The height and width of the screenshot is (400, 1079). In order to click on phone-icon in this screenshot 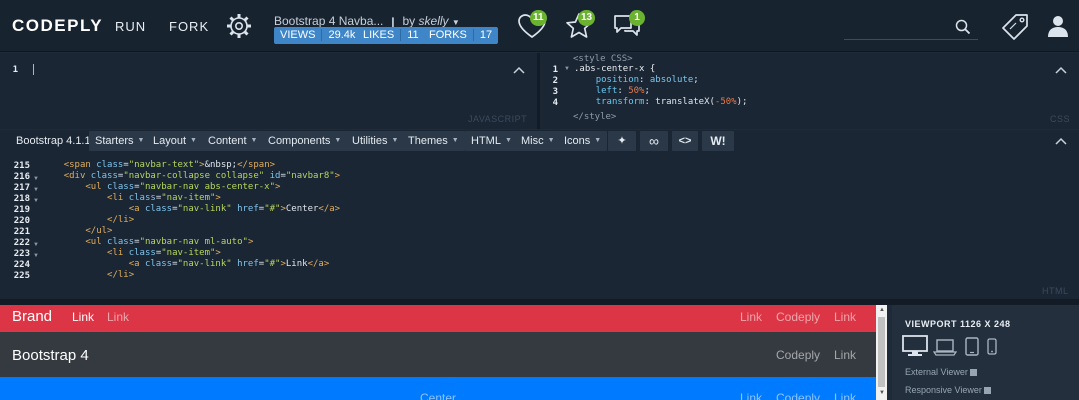, I will do `click(992, 346)`.